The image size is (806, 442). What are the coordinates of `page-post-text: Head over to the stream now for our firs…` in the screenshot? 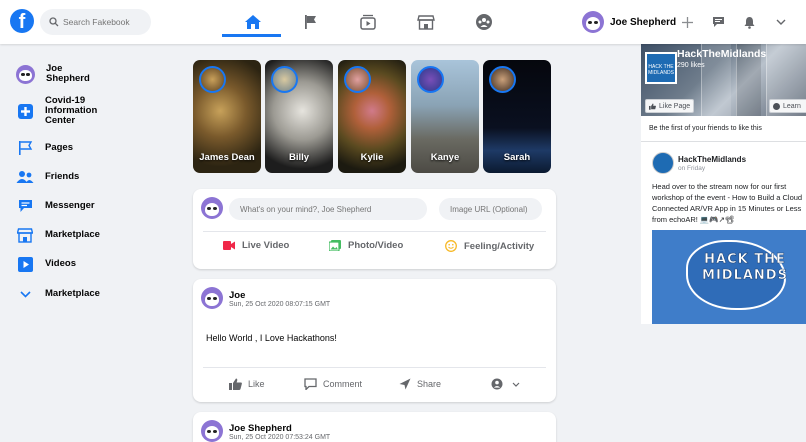 It's located at (727, 203).